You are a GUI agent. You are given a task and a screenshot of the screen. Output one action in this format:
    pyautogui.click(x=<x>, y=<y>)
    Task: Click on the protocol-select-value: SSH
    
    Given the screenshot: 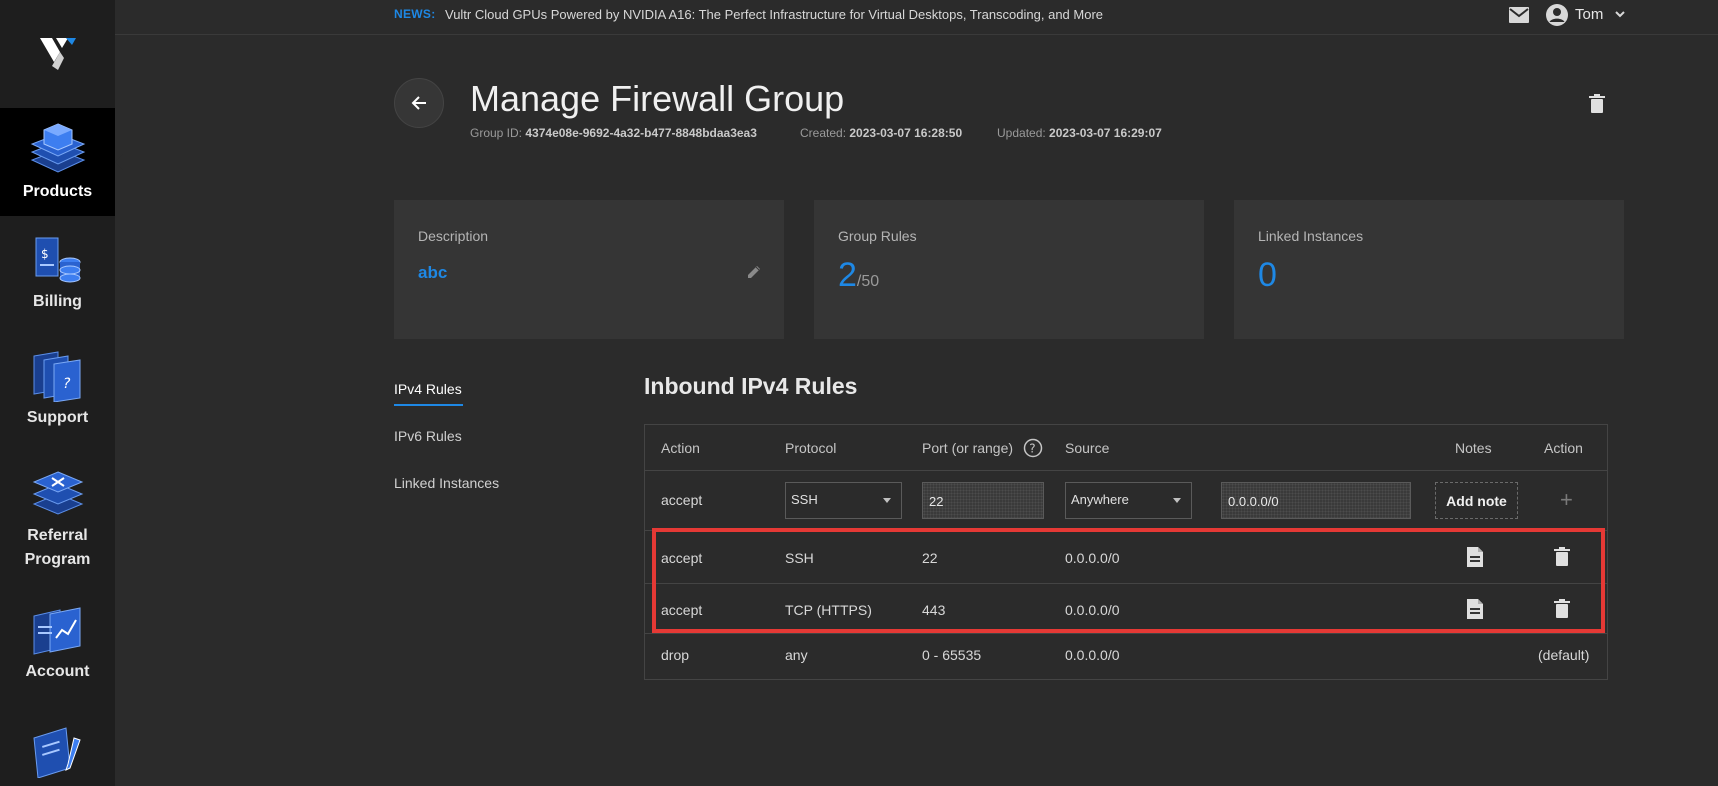 What is the action you would take?
    pyautogui.click(x=804, y=499)
    